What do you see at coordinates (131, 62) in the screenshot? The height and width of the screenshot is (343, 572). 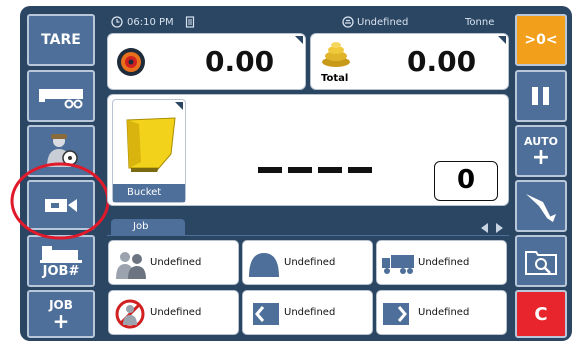 I see `target-icon` at bounding box center [131, 62].